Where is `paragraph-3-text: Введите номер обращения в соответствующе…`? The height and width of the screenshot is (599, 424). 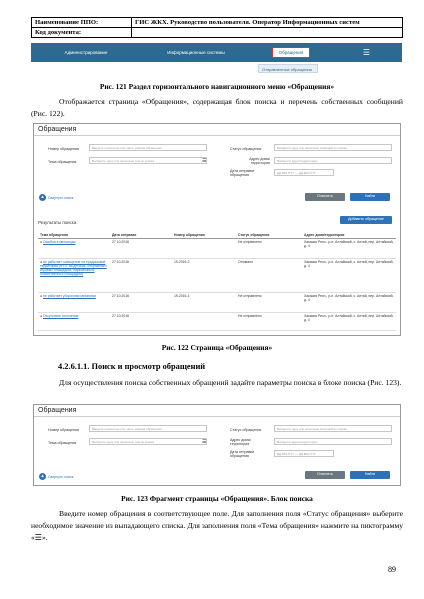 paragraph-3-text: Введите номер обращения в соответствующе… is located at coordinates (217, 525).